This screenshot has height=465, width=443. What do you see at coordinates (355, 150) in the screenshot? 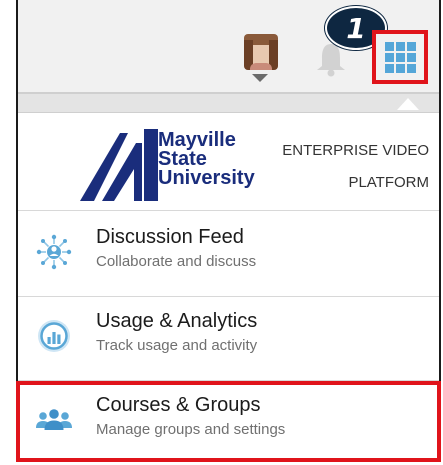
I see `platform-name-line1: ENTERPRISE VIDEO` at bounding box center [355, 150].